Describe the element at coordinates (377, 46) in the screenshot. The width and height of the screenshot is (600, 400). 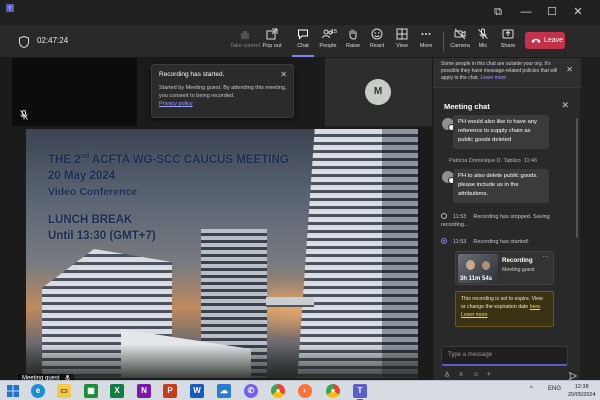
I see `react-label: React` at that location.